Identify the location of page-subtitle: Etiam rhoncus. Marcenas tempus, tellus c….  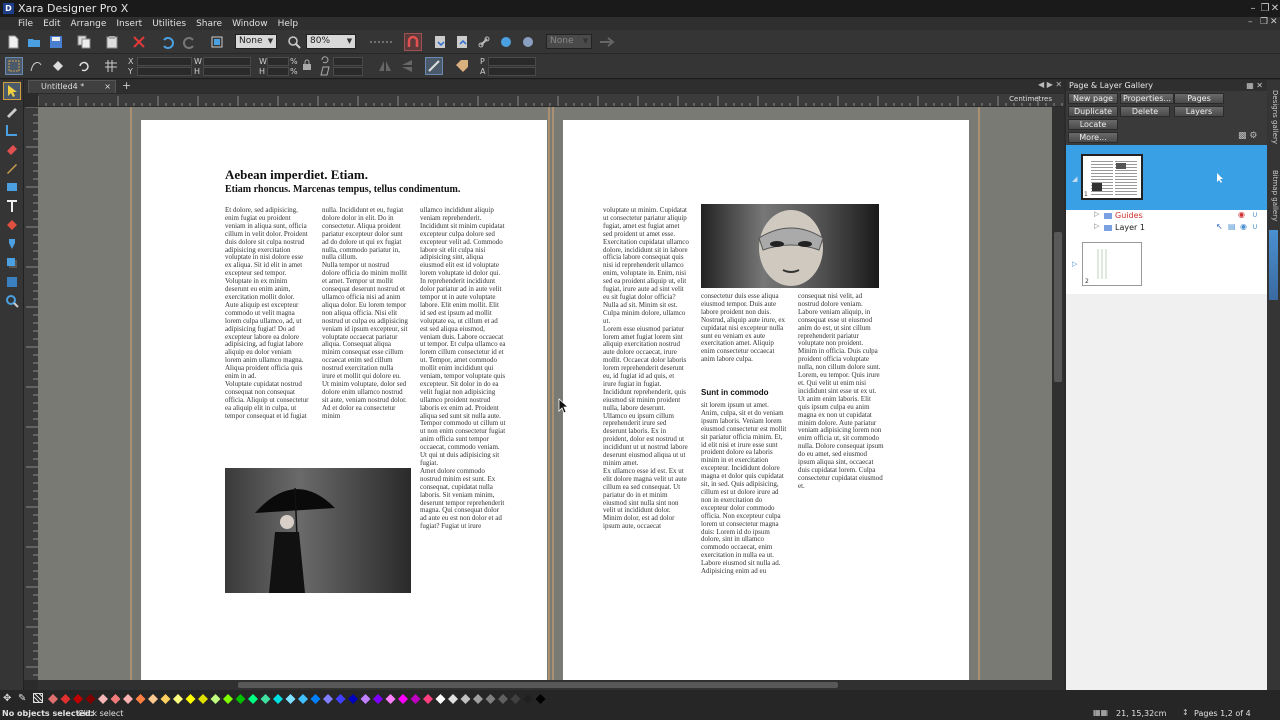
(342, 189).